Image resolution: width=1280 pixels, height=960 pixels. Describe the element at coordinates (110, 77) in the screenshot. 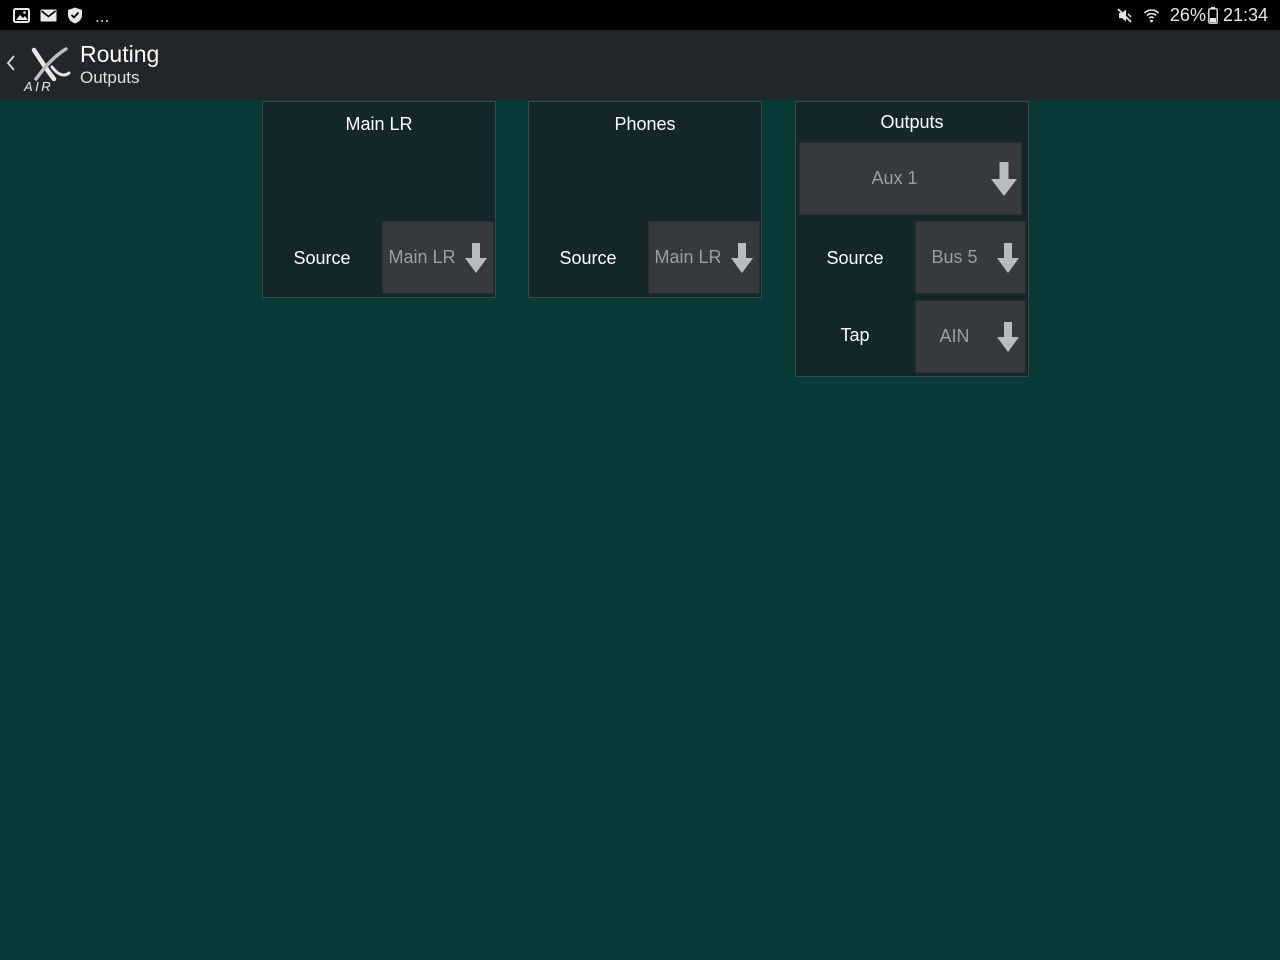

I see `page-subtitle: Outputs` at that location.